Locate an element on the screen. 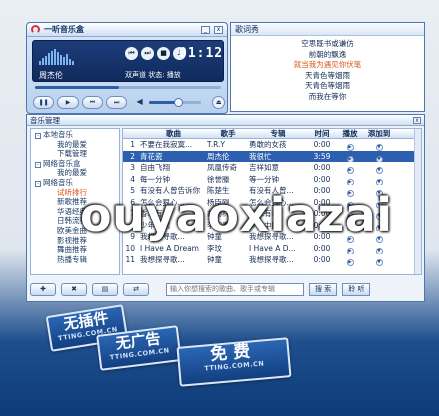 This screenshot has width=439, height=416. mode-button: ▤ is located at coordinates (105, 289).